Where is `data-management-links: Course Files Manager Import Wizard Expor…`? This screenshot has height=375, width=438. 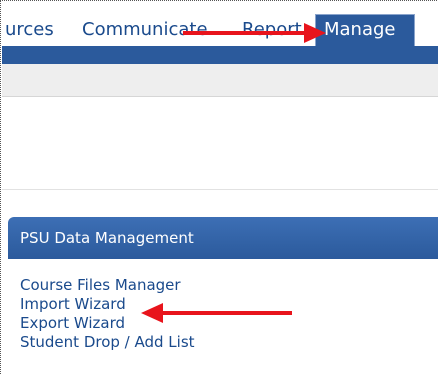 data-management-links: Course Files Manager Import Wizard Expor… is located at coordinates (107, 314).